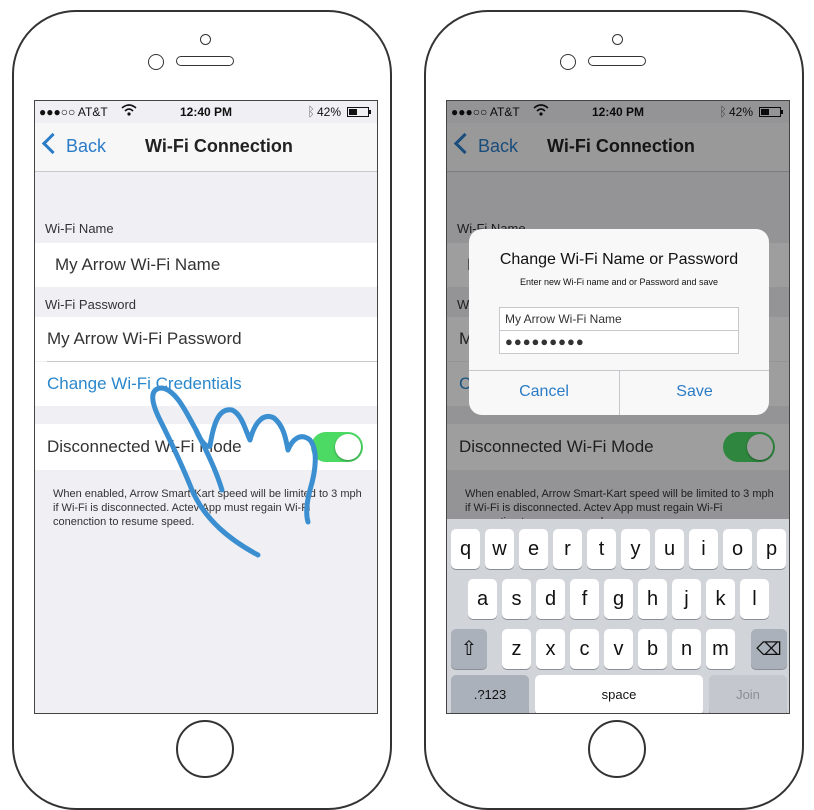 This screenshot has height=810, width=814. I want to click on dialog-buttons: Cancel Save, so click(619, 392).